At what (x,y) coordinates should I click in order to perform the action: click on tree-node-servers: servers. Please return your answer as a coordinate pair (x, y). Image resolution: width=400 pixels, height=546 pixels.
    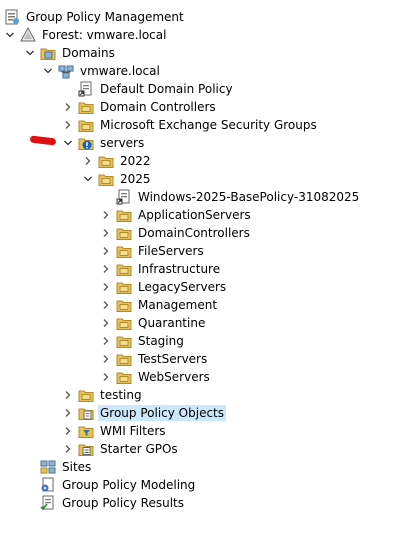
    Looking at the image, I should click on (104, 143).